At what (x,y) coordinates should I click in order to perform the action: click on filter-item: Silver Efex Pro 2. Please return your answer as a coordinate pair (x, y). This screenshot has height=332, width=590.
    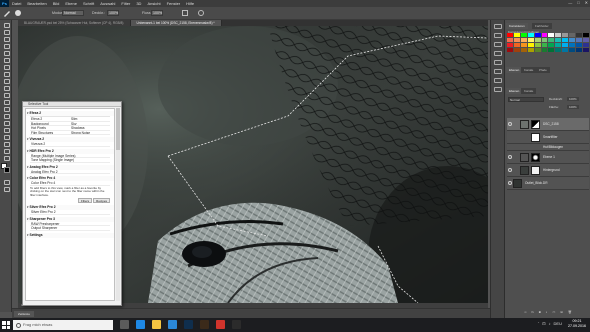
    Looking at the image, I should click on (70, 212).